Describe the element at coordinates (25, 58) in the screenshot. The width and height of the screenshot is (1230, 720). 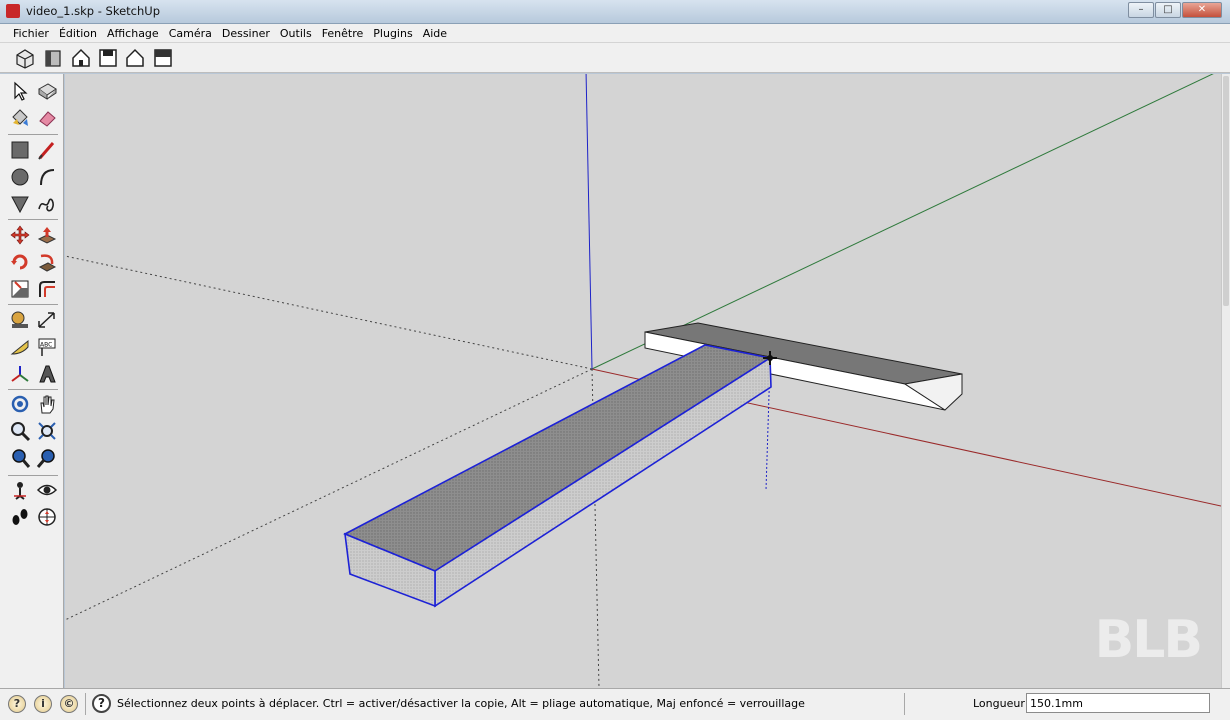
I see `iso-view-icon` at that location.